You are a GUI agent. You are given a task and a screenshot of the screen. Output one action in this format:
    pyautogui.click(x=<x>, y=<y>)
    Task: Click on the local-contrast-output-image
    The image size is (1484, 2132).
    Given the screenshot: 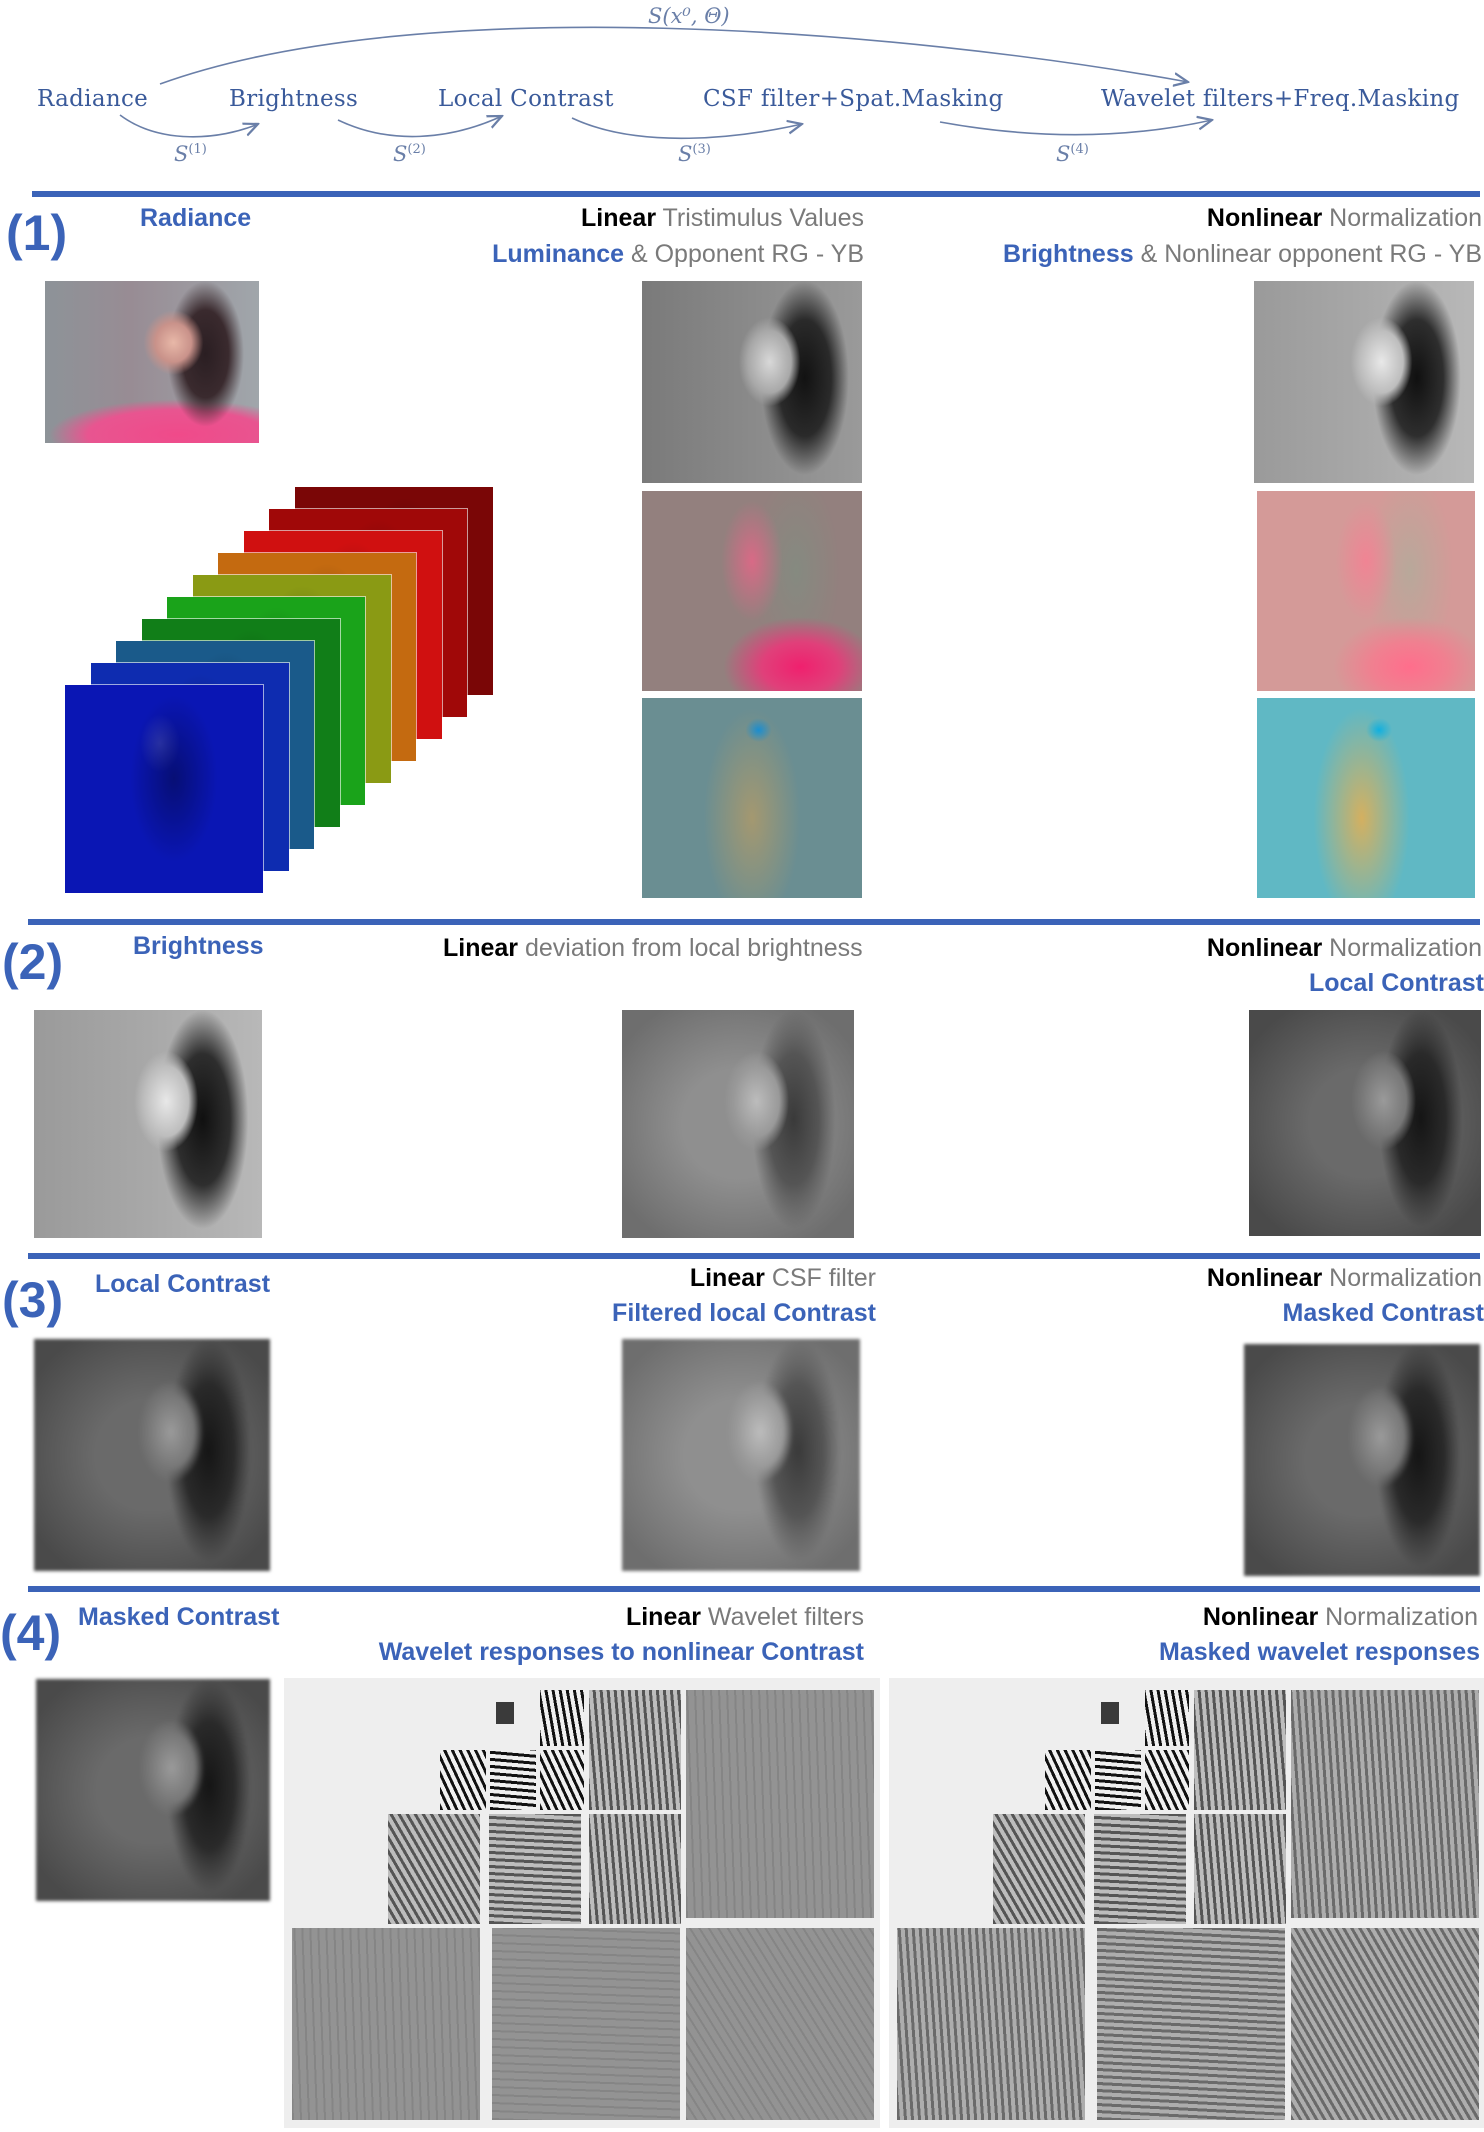 What is the action you would take?
    pyautogui.click(x=1365, y=1123)
    